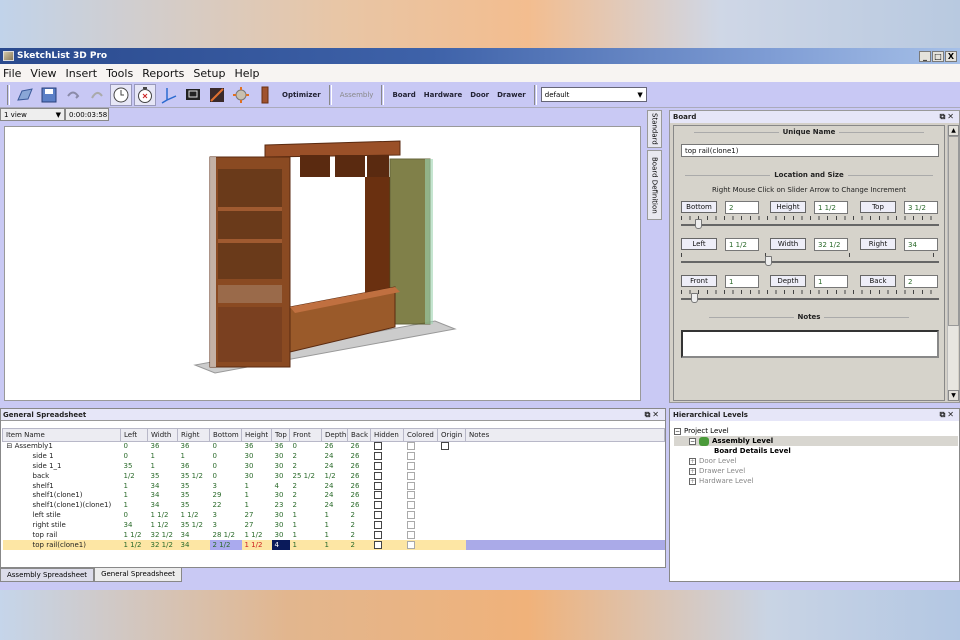 The width and height of the screenshot is (960, 640). Describe the element at coordinates (654, 129) in the screenshot. I see `tab-standard: Standard` at that location.